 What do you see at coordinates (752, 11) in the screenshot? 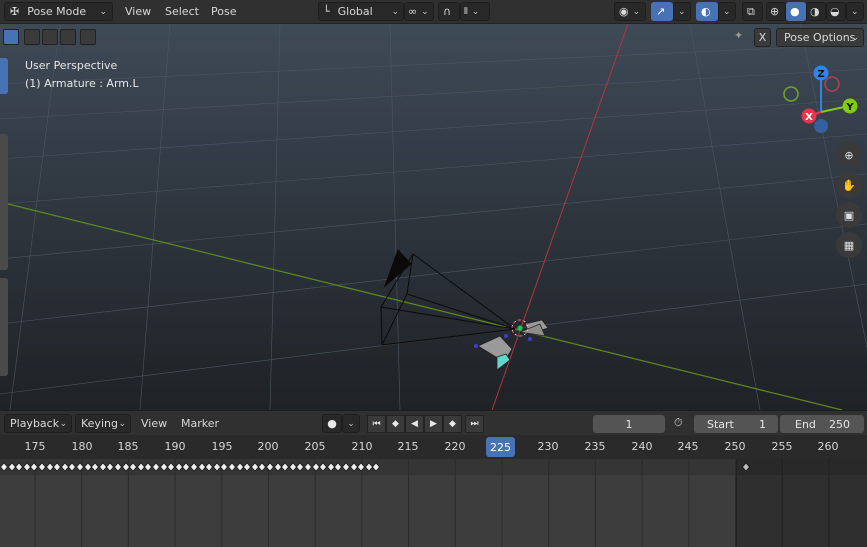
I see `xray-toggle: ⧉` at bounding box center [752, 11].